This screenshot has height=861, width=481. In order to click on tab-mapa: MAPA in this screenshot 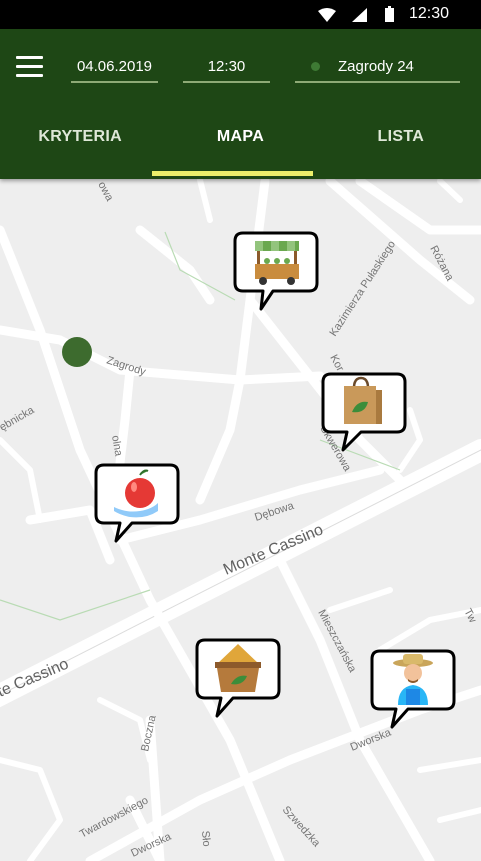, I will do `click(240, 145)`.